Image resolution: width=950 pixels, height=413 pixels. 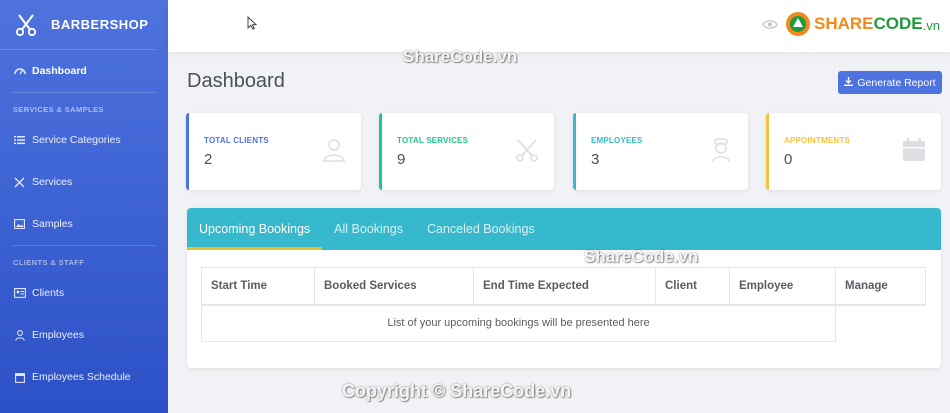 What do you see at coordinates (84, 224) in the screenshot?
I see `sidebar-item-samples: Samples` at bounding box center [84, 224].